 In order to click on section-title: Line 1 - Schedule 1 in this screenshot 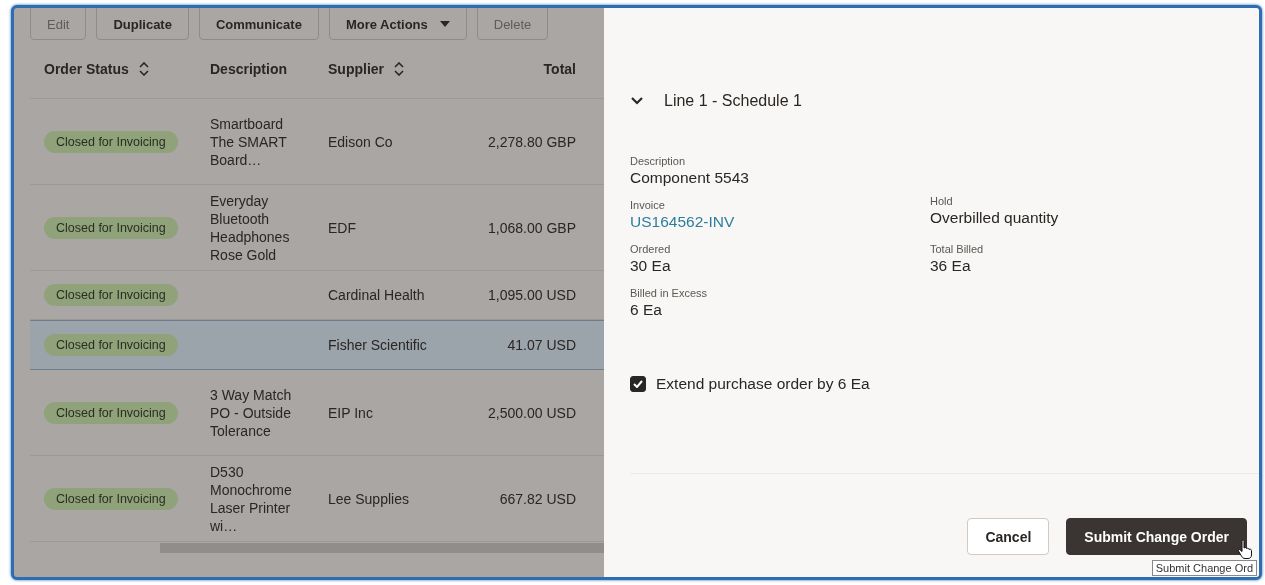, I will do `click(733, 101)`.